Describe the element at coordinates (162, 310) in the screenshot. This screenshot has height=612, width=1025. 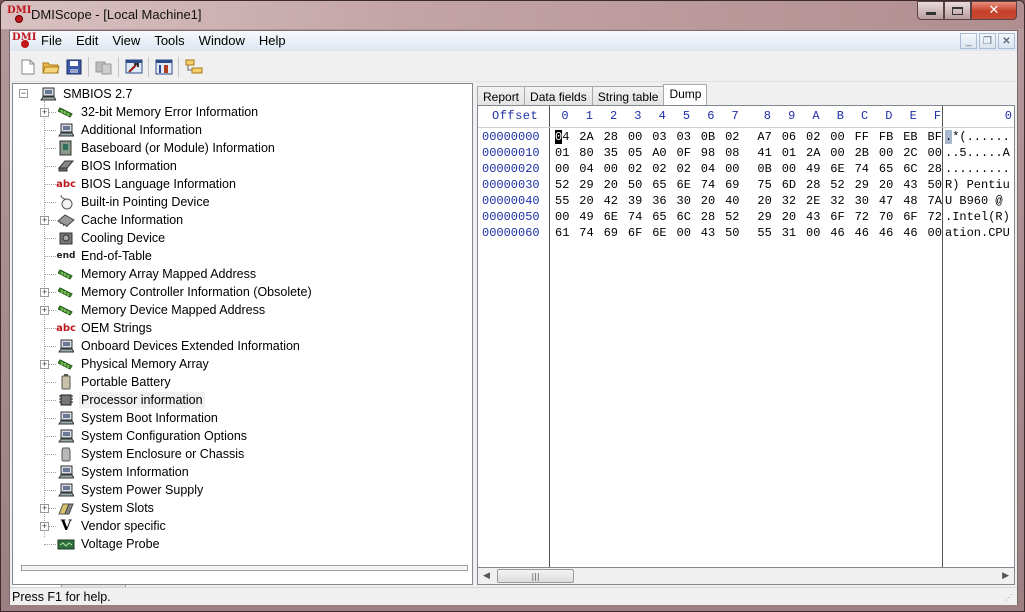
I see `tree-item: Memory Device Mapped Address` at that location.